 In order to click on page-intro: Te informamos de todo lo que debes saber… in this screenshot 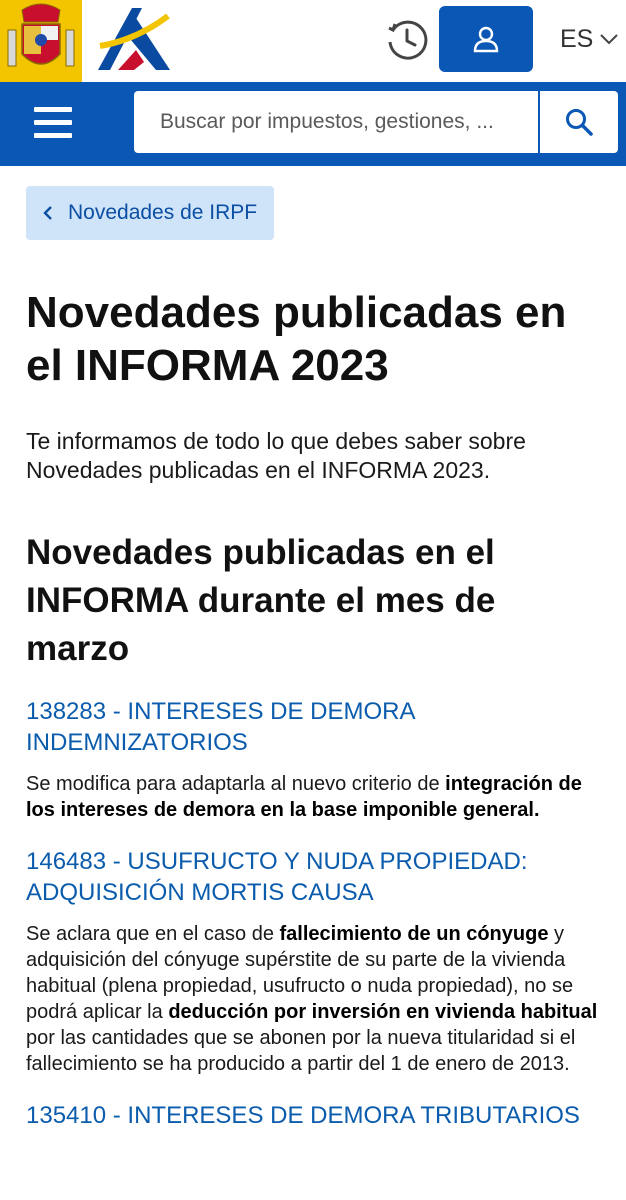, I will do `click(276, 455)`.